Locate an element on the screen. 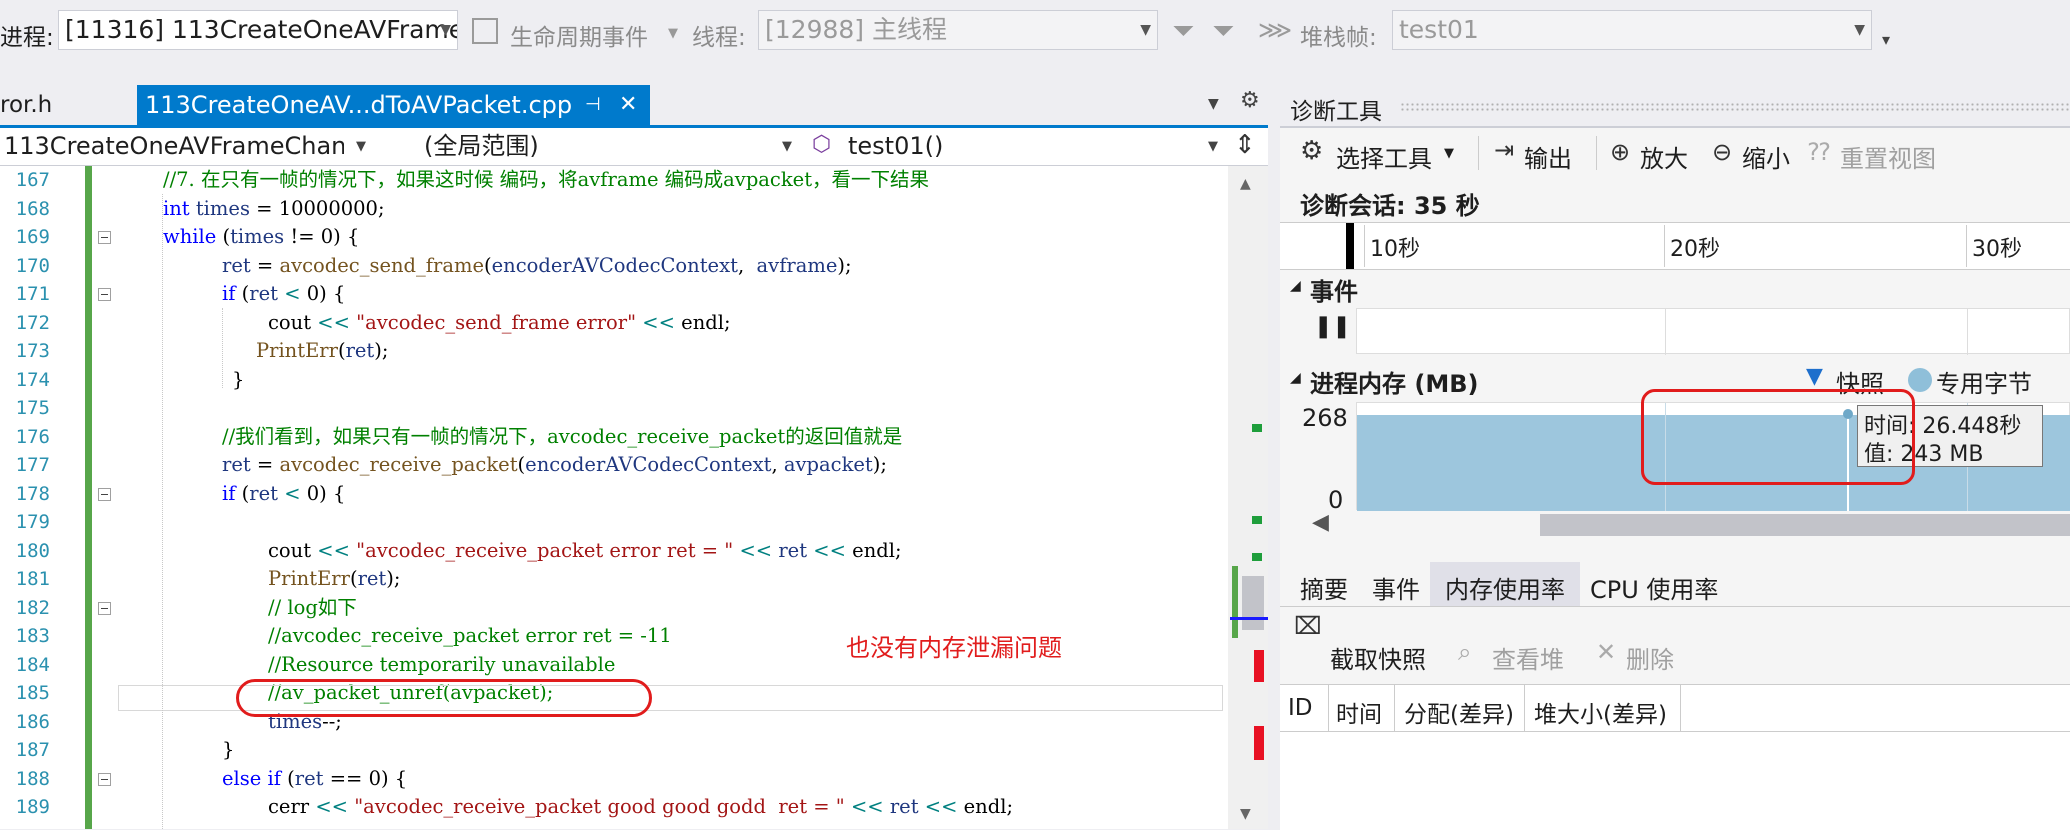 This screenshot has height=830, width=2070. take-snapshot-button: 截取快照 is located at coordinates (1378, 657).